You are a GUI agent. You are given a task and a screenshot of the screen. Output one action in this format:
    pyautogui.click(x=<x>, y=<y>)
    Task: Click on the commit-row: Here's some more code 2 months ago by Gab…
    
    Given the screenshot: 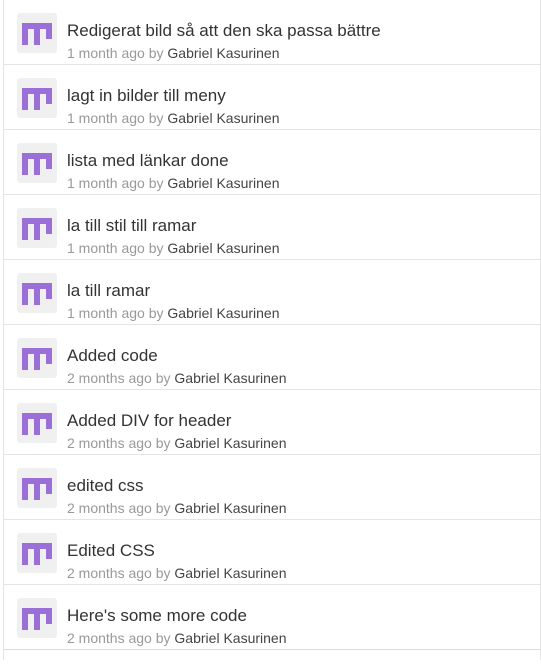 What is the action you would take?
    pyautogui.click(x=272, y=617)
    